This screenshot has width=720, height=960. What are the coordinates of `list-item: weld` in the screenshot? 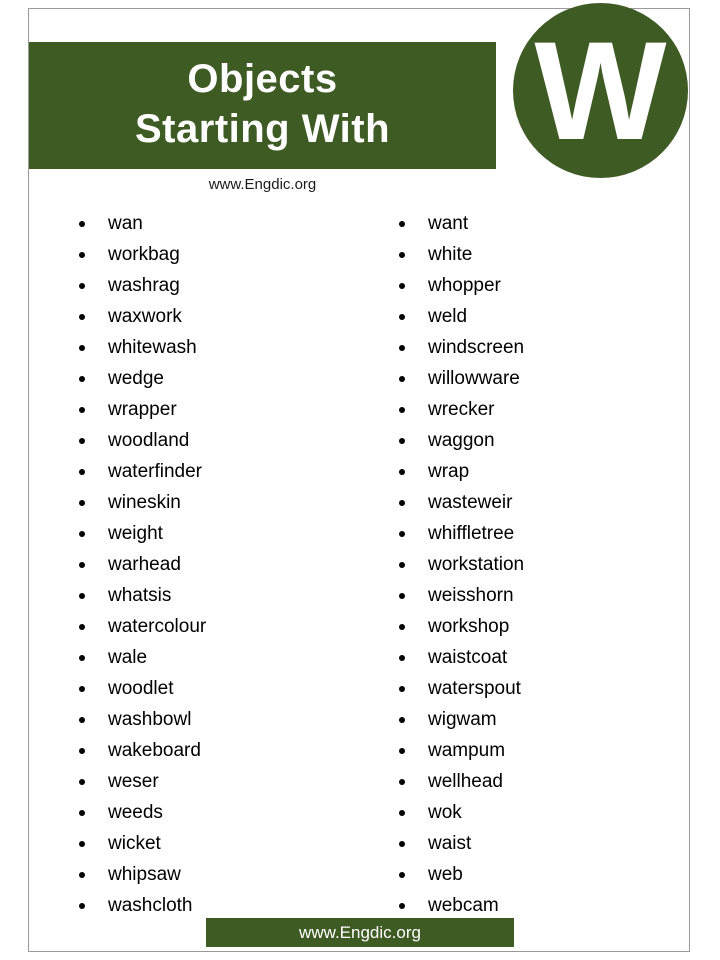 It's located at (520, 316).